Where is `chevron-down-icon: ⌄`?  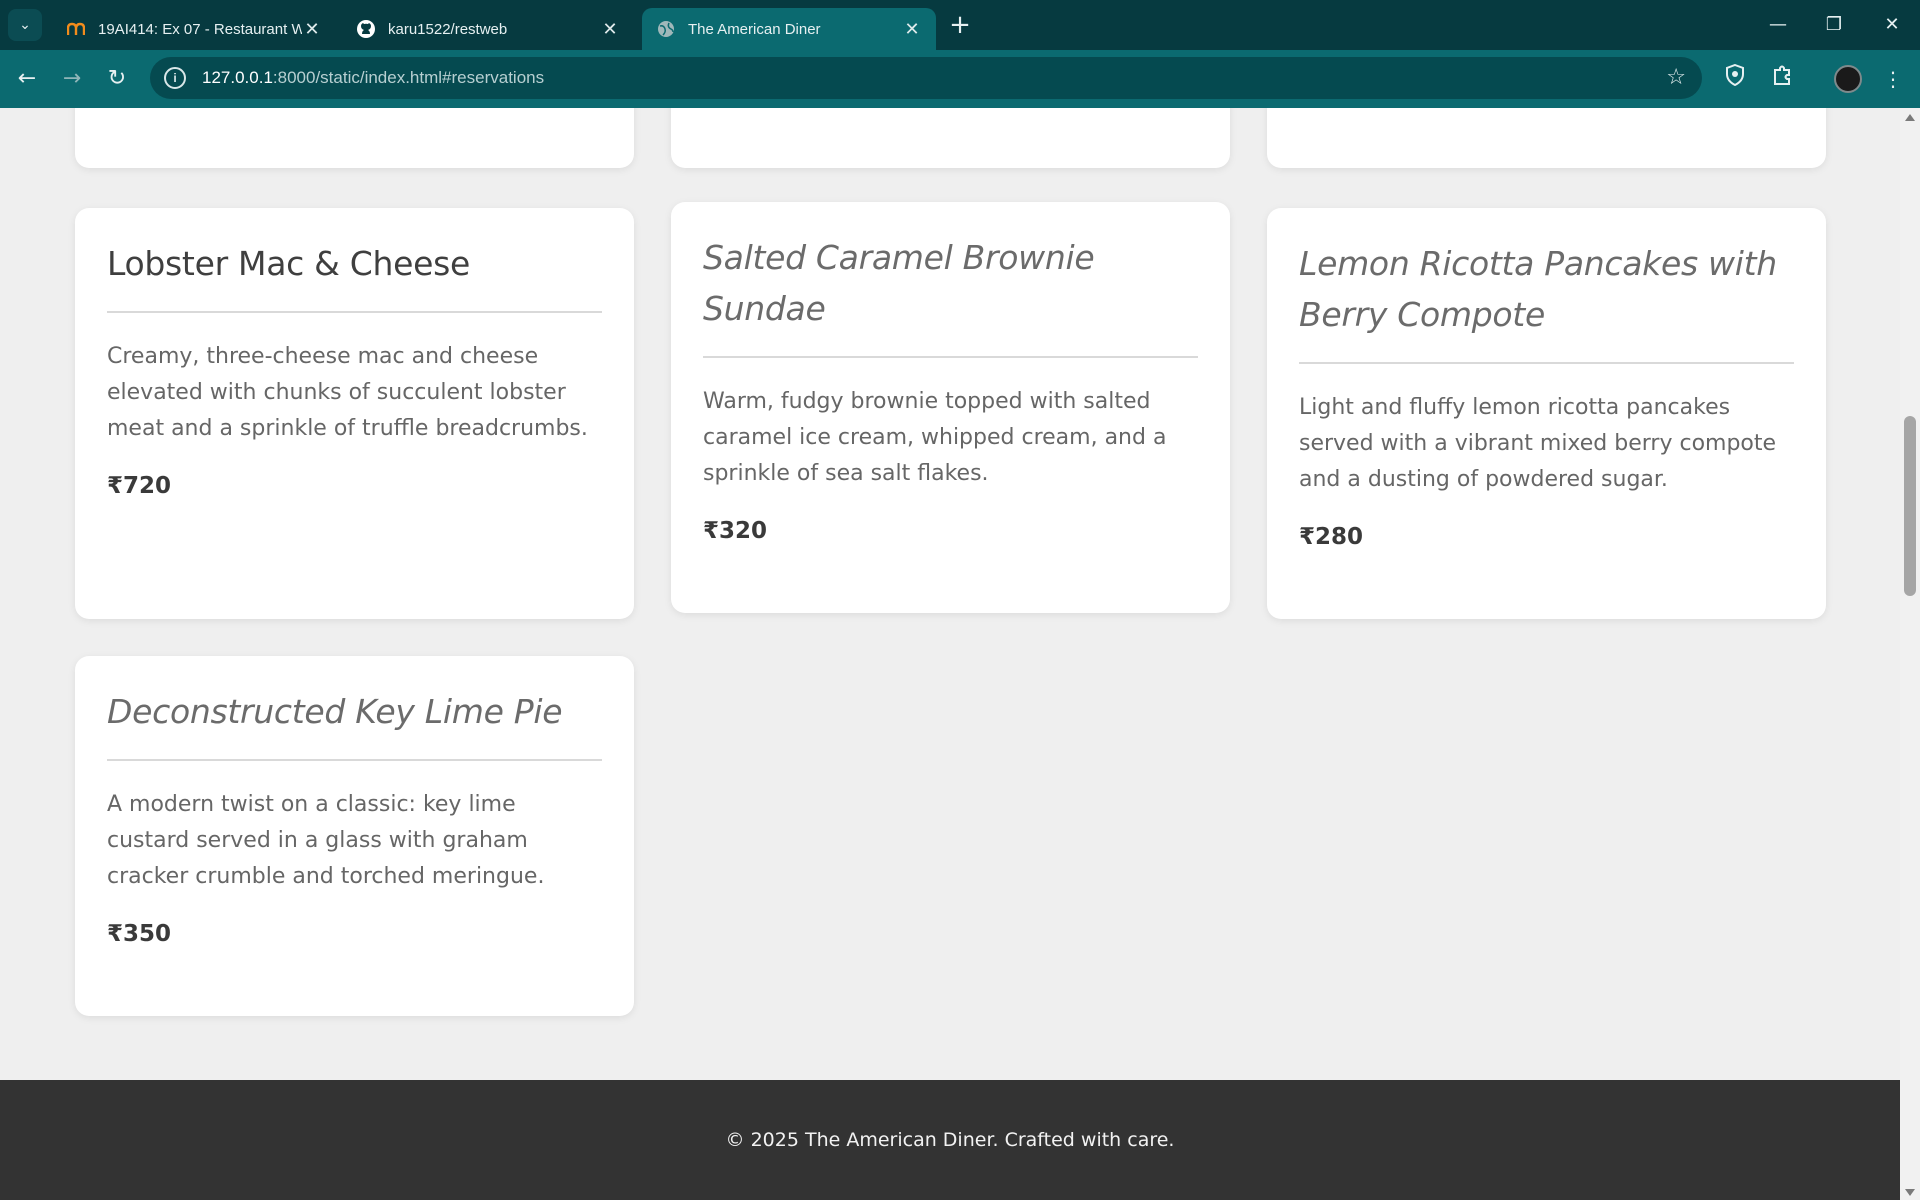 chevron-down-icon: ⌄ is located at coordinates (25, 25).